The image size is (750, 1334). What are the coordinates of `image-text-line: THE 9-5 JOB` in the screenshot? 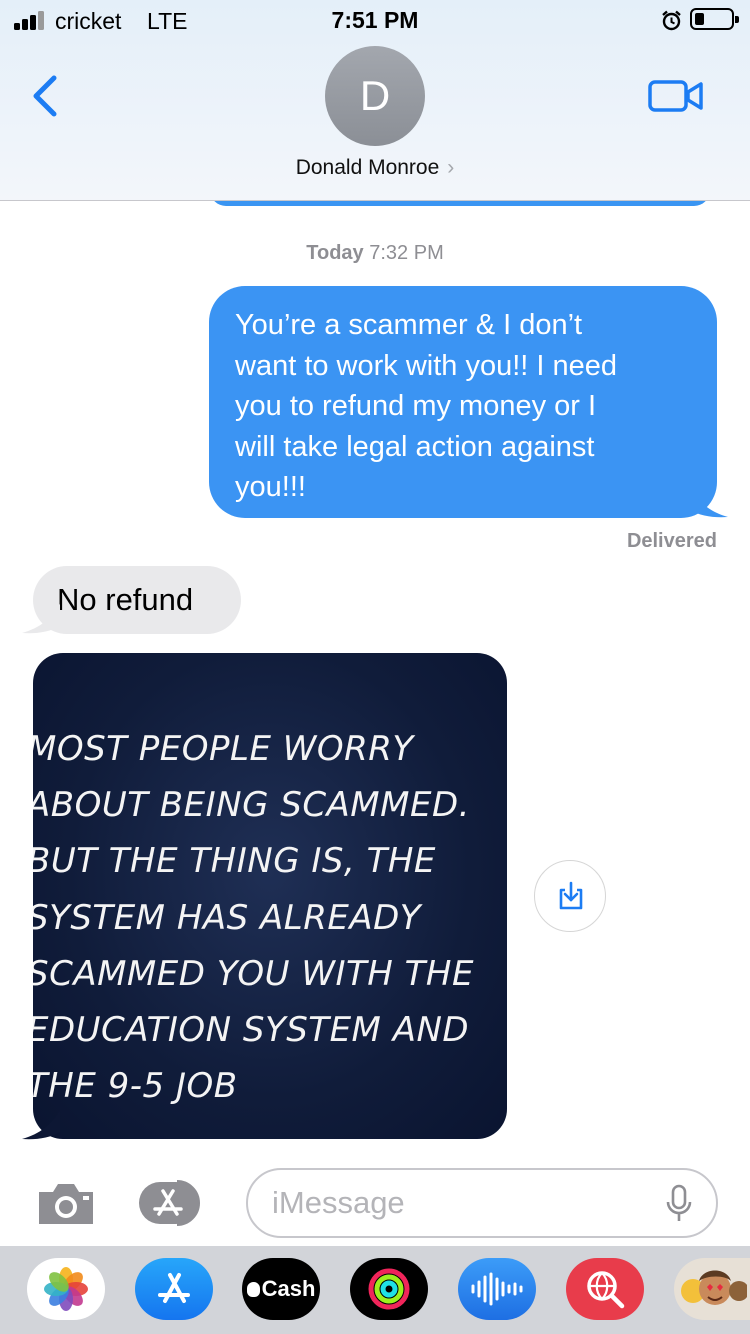 It's located at (135, 1086).